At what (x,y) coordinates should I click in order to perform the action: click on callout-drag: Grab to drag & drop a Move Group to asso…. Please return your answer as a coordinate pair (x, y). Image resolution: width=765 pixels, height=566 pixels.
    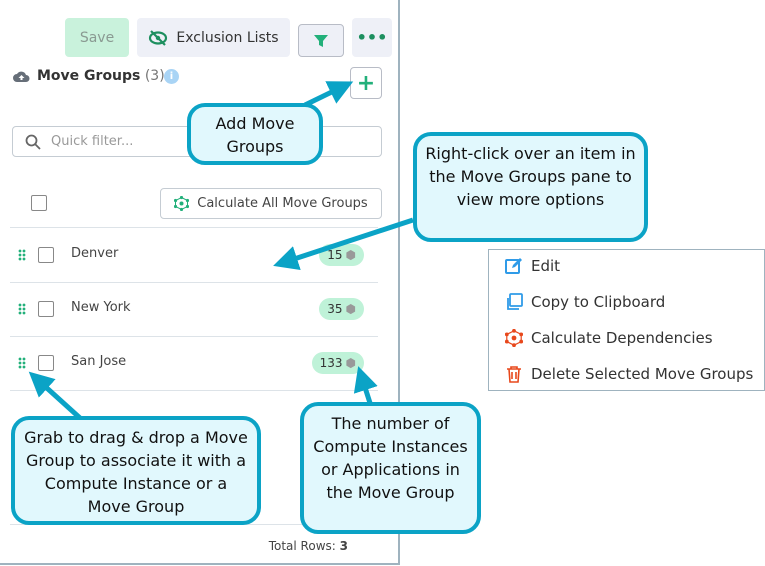
    Looking at the image, I should click on (136, 470).